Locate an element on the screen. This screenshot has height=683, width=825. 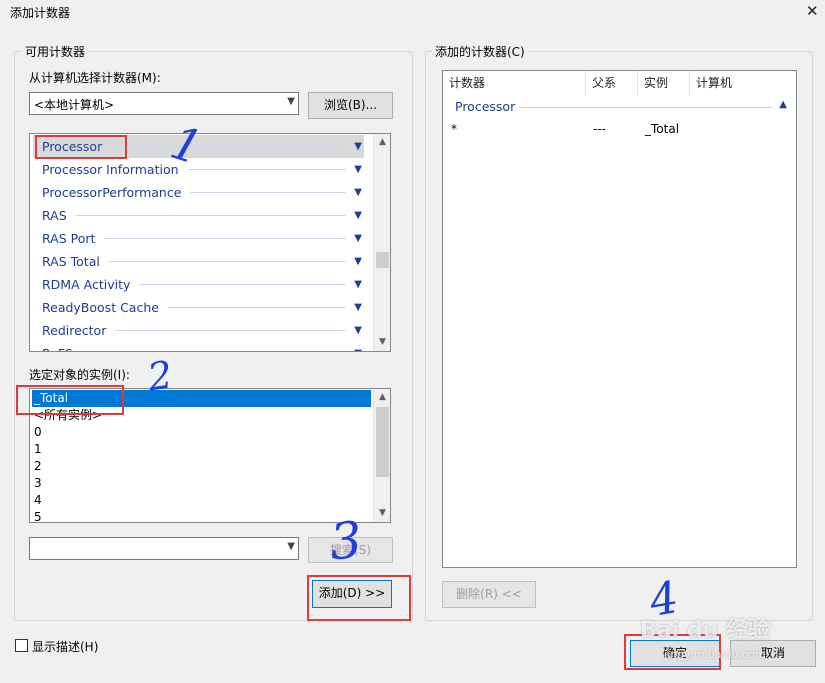
object-item-refs: ReFS ▼ is located at coordinates (203, 346).